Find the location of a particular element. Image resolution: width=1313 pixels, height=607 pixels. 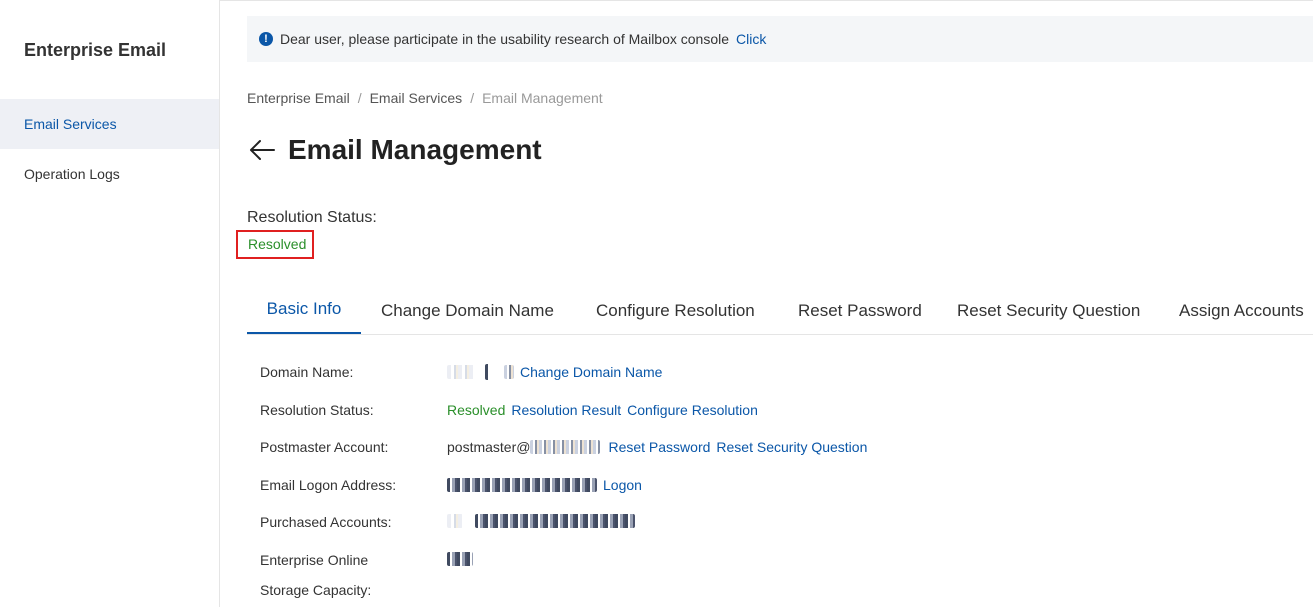

notice-click-link: Click is located at coordinates (751, 39).